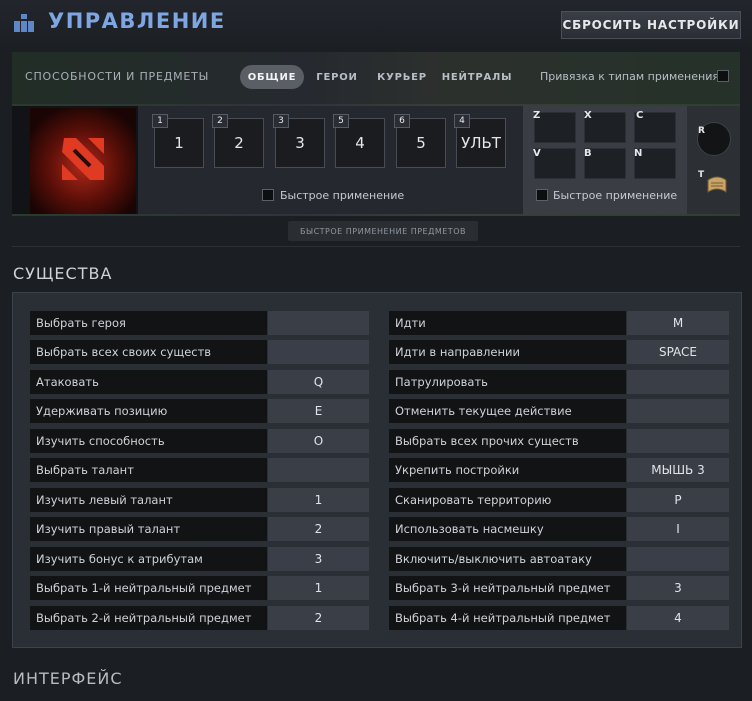  What do you see at coordinates (542, 195) in the screenshot?
I see `items-quickcast-checkbox` at bounding box center [542, 195].